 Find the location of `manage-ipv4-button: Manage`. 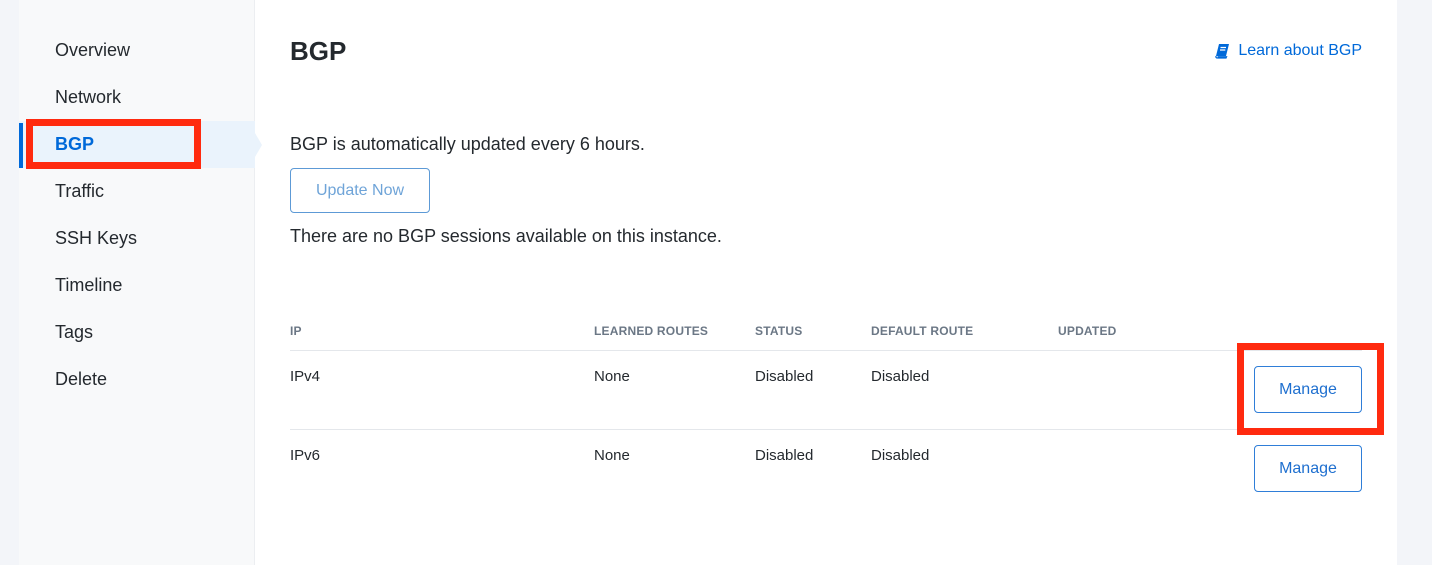

manage-ipv4-button: Manage is located at coordinates (1308, 389).